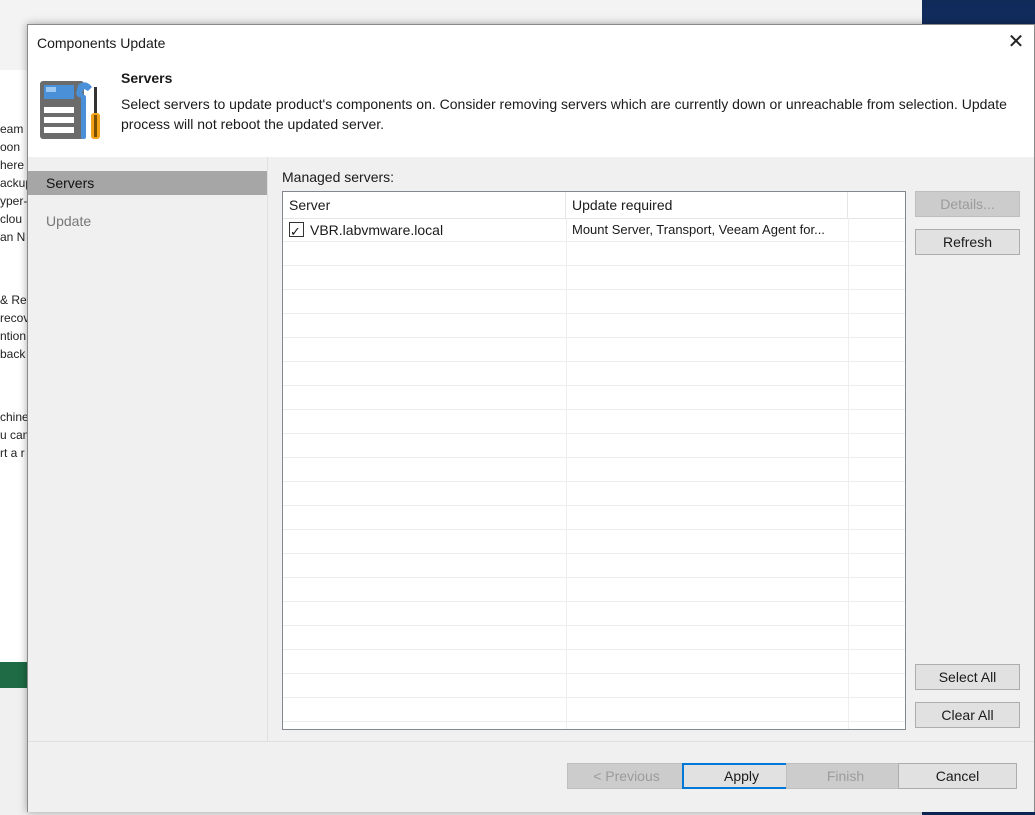 Image resolution: width=1035 pixels, height=815 pixels. What do you see at coordinates (338, 177) in the screenshot?
I see `managed-servers-label: Managed servers:` at bounding box center [338, 177].